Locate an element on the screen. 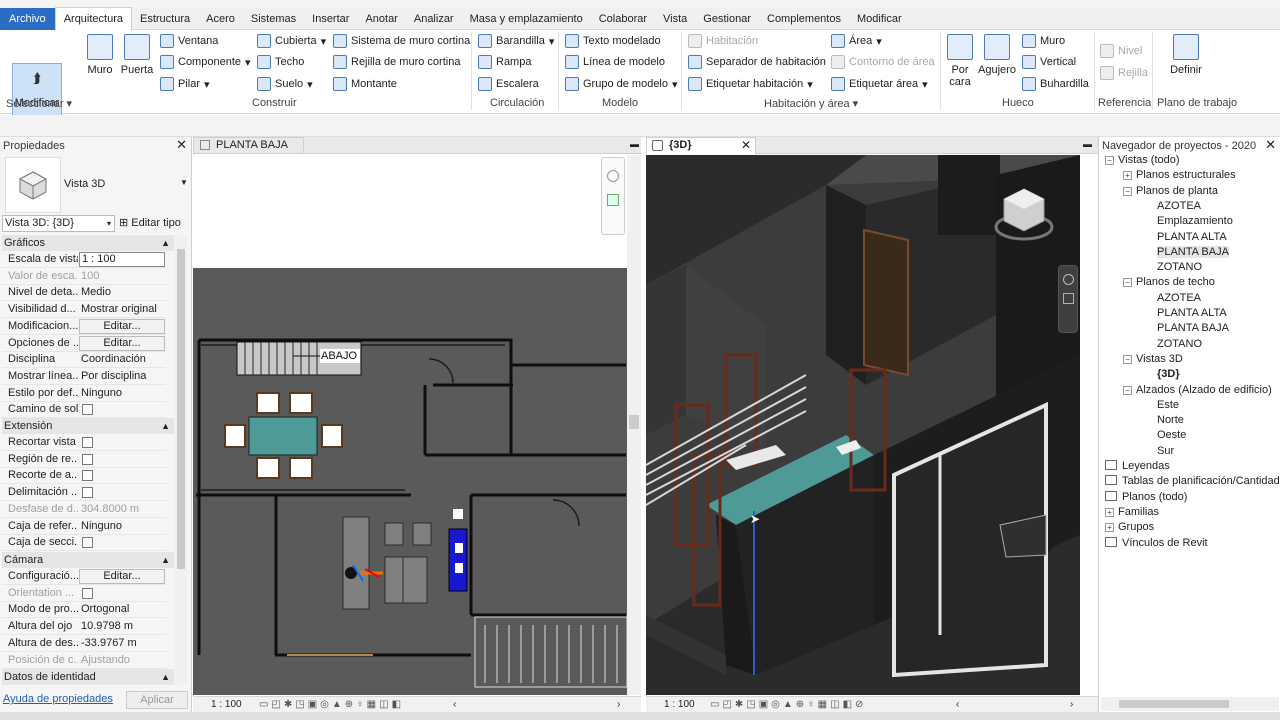 This screenshot has height=720, width=1280. zoom-icon is located at coordinates (613, 200).